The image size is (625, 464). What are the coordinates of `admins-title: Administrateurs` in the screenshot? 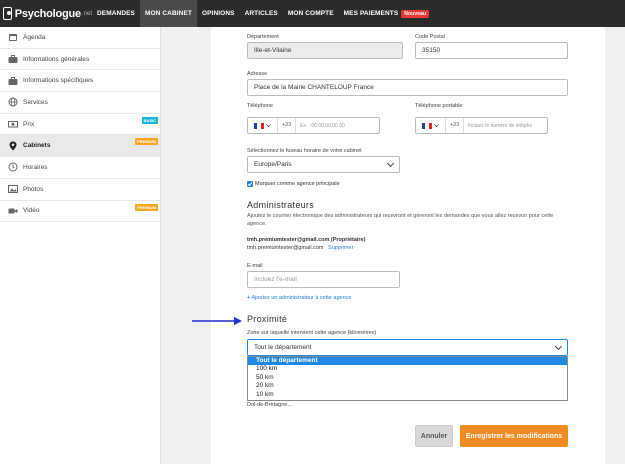 It's located at (281, 205).